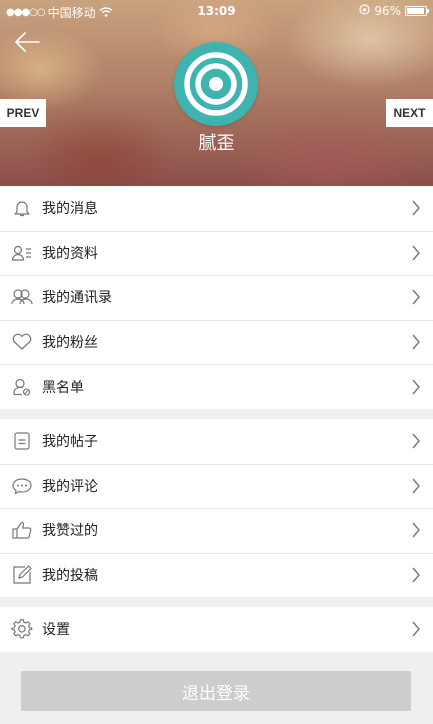  What do you see at coordinates (216, 143) in the screenshot?
I see `username: 腻歪` at bounding box center [216, 143].